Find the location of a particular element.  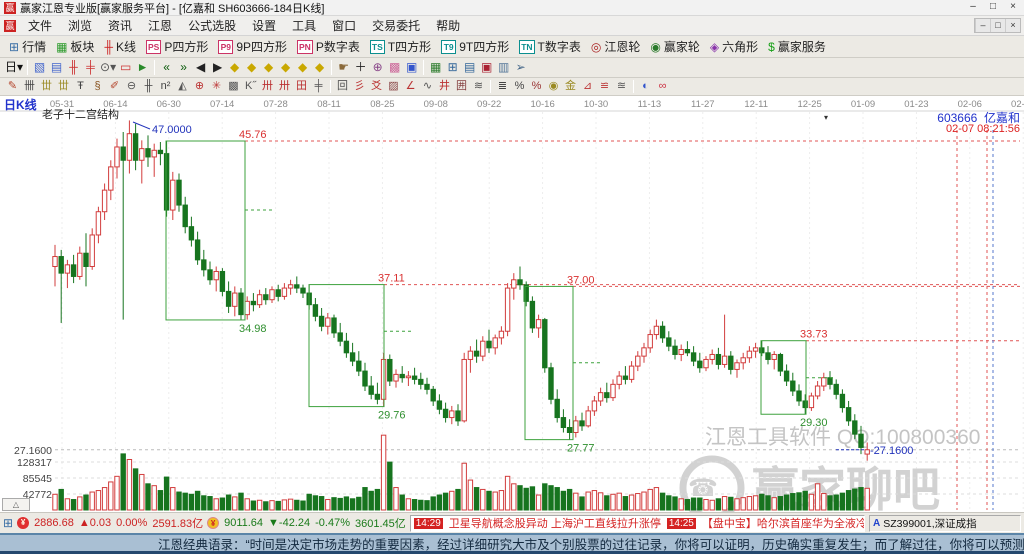

kn-tool-icon: K˝ is located at coordinates (250, 86).